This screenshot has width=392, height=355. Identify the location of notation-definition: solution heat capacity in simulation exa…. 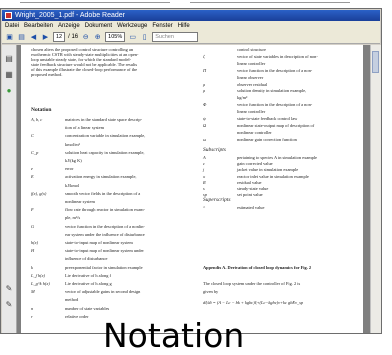
(105, 152).